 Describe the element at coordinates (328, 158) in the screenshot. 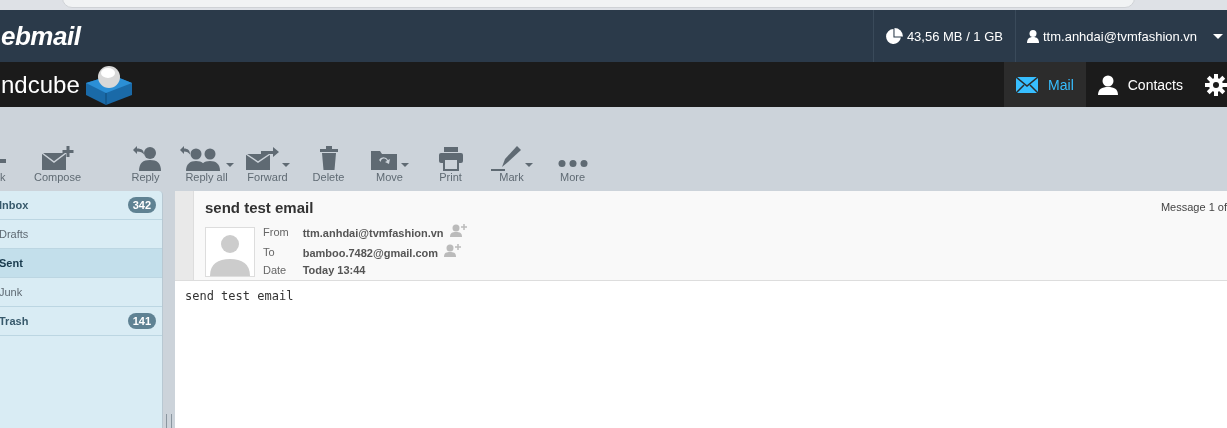

I see `trash-icon` at that location.